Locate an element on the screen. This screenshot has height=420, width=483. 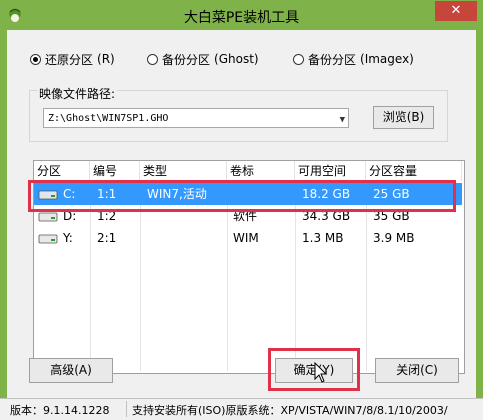
mode-restore-radio: 还原分区 (R) is located at coordinates (72, 59).